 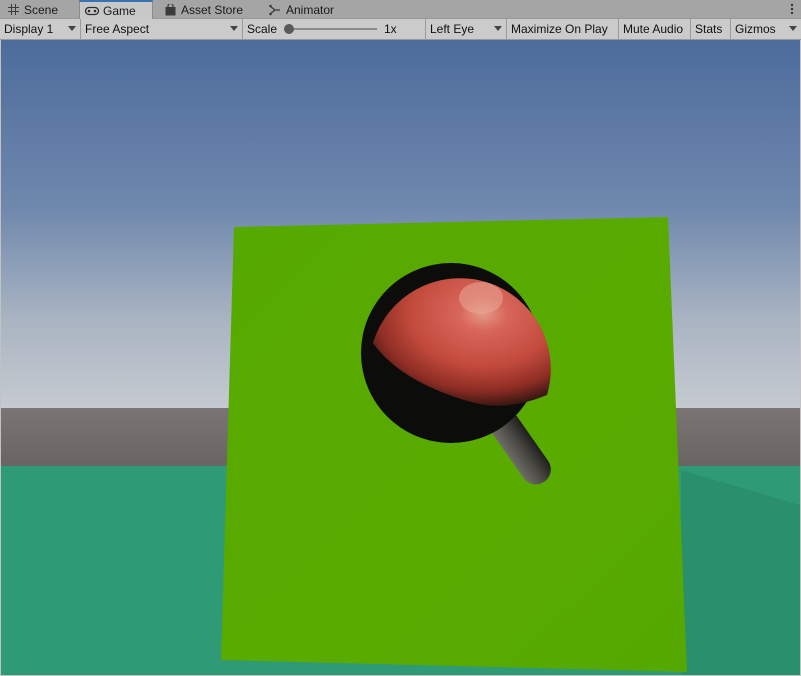 I want to click on stats-label: Stats, so click(x=709, y=29).